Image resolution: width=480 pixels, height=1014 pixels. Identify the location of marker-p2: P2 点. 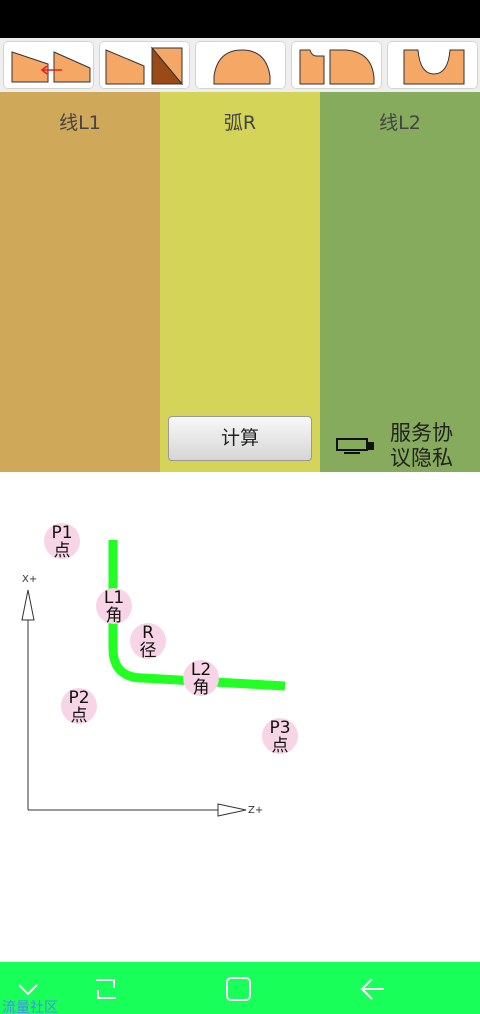
(79, 707).